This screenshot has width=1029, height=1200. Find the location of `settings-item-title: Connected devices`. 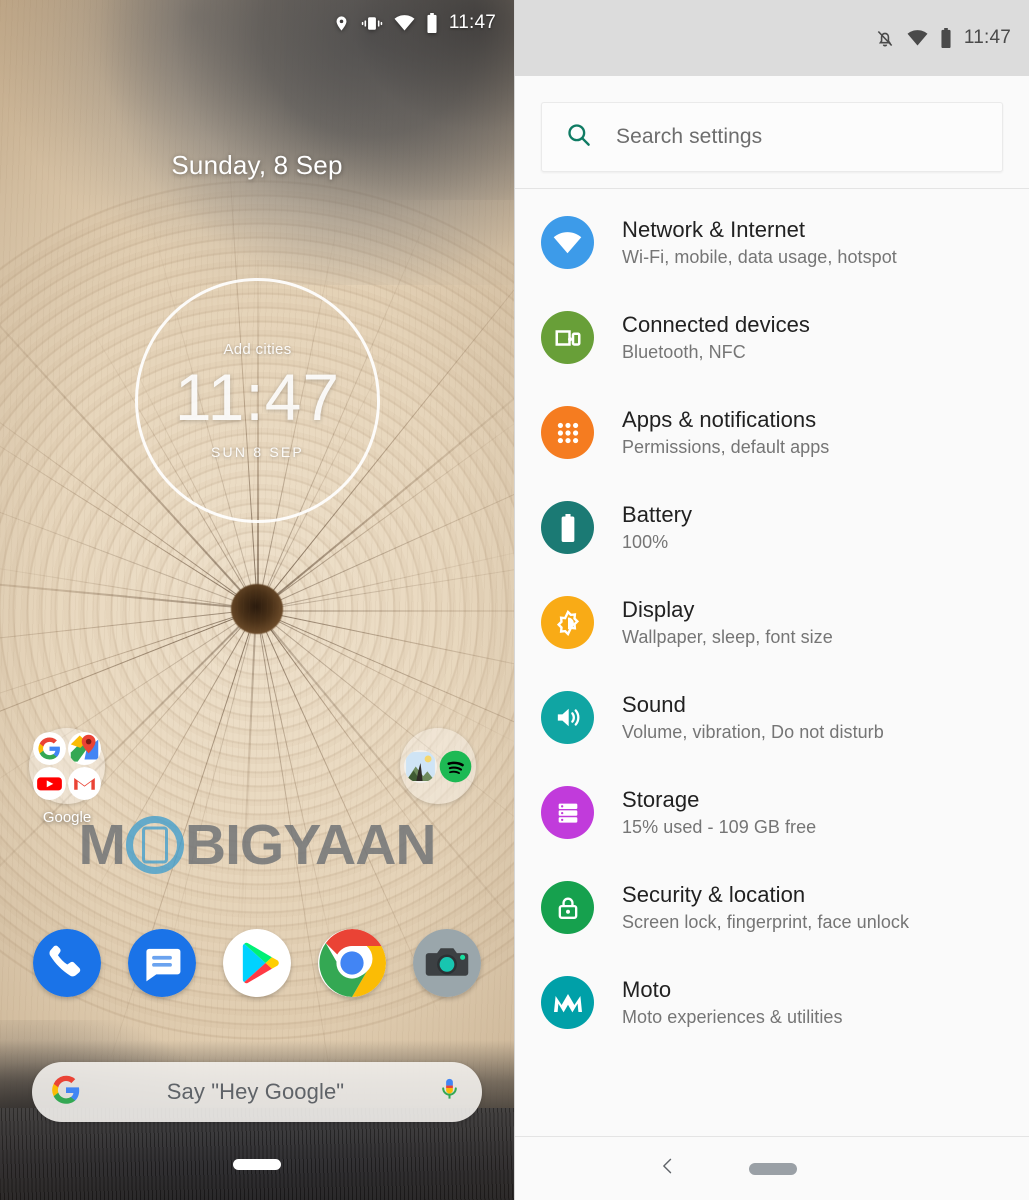

settings-item-title: Connected devices is located at coordinates (716, 324).